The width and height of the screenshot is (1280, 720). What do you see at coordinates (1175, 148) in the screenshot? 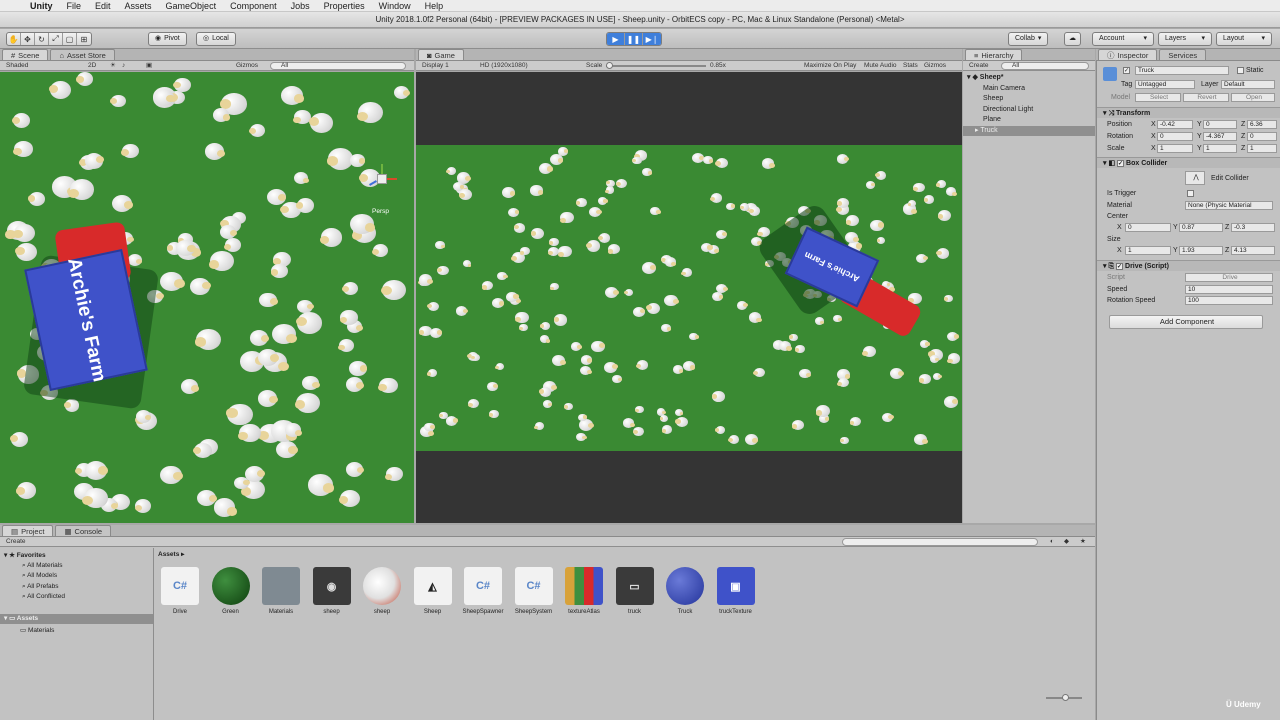
I see `scale-x-field: 1` at bounding box center [1175, 148].